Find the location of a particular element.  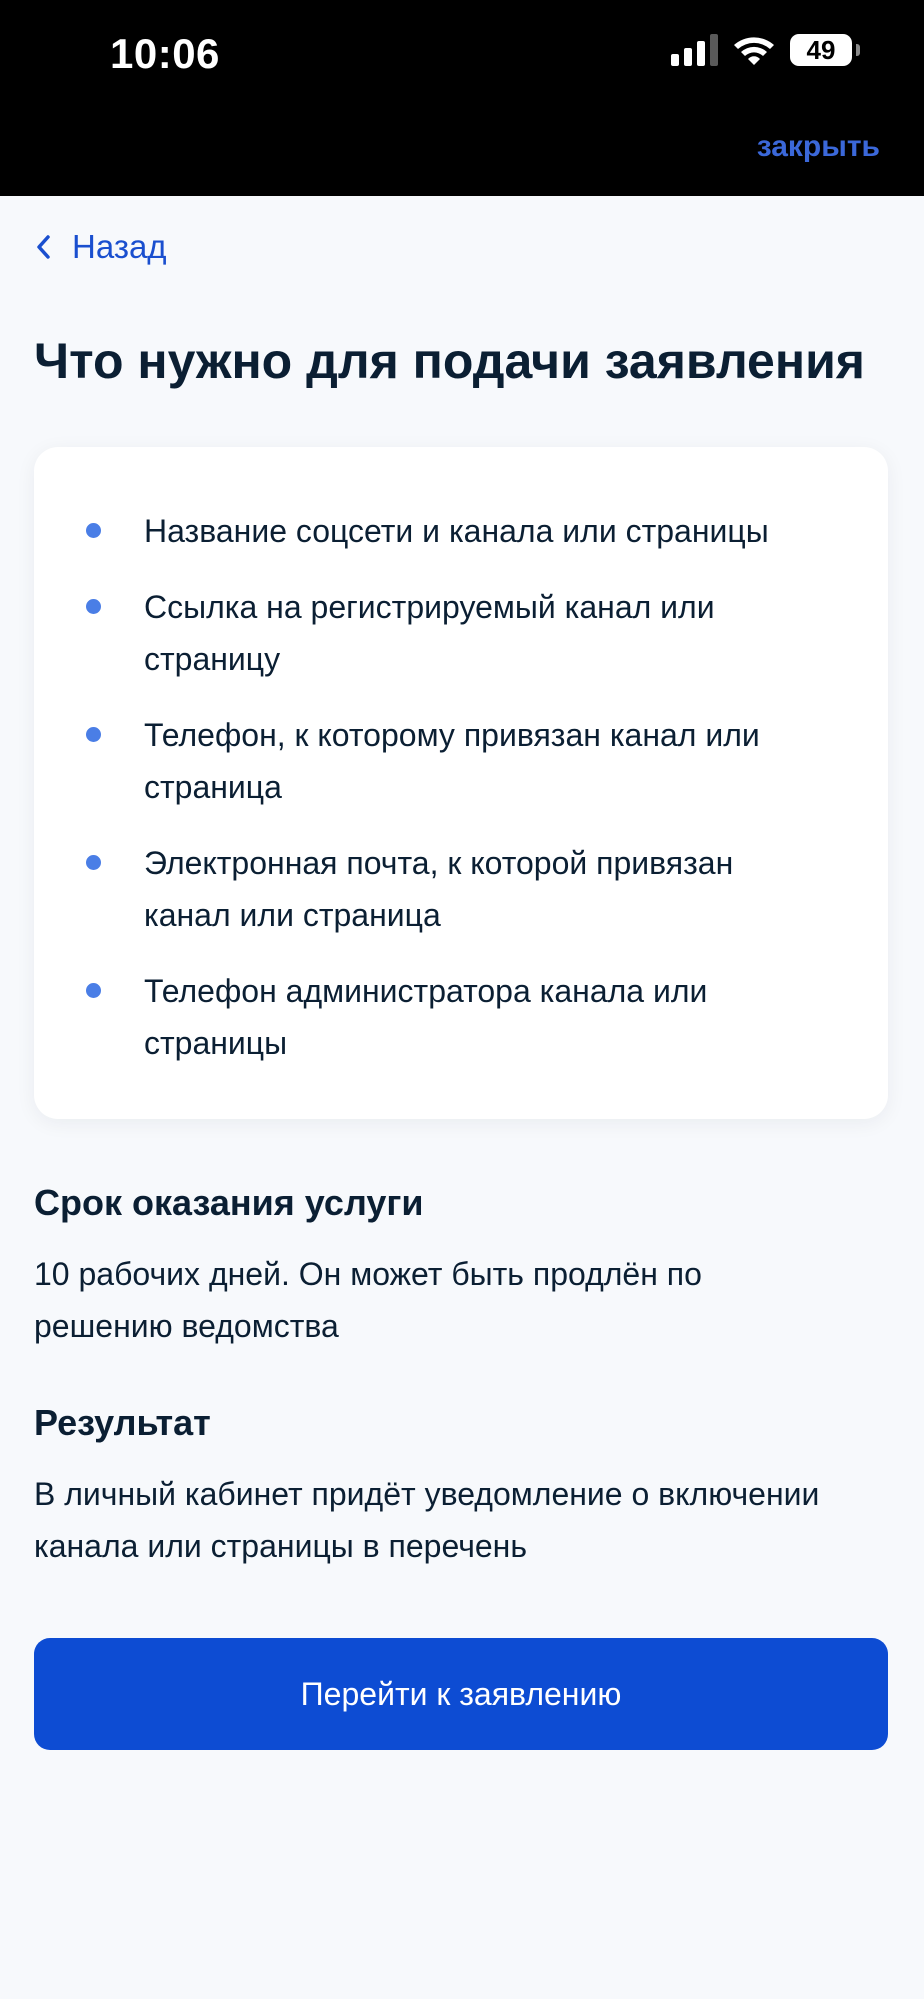

list-item: Название соцсети и канала или страницы is located at coordinates (466, 531).